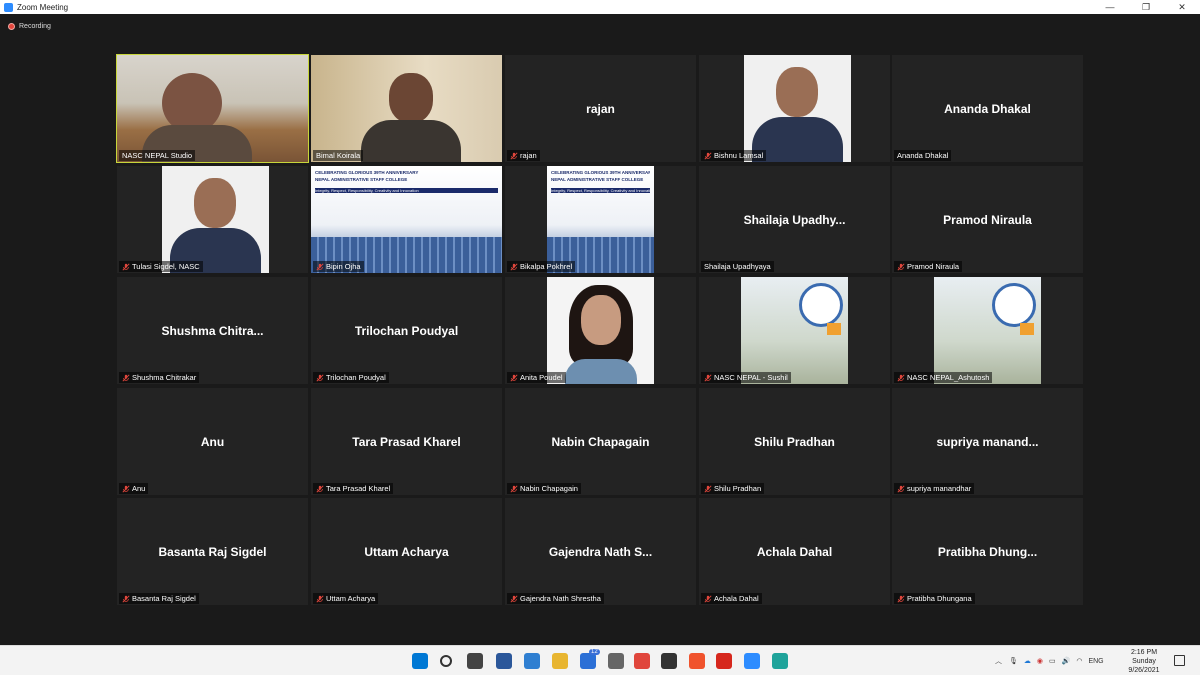 The height and width of the screenshot is (675, 1200). I want to click on participant-name: NASC NEPAL - Sushil, so click(751, 377).